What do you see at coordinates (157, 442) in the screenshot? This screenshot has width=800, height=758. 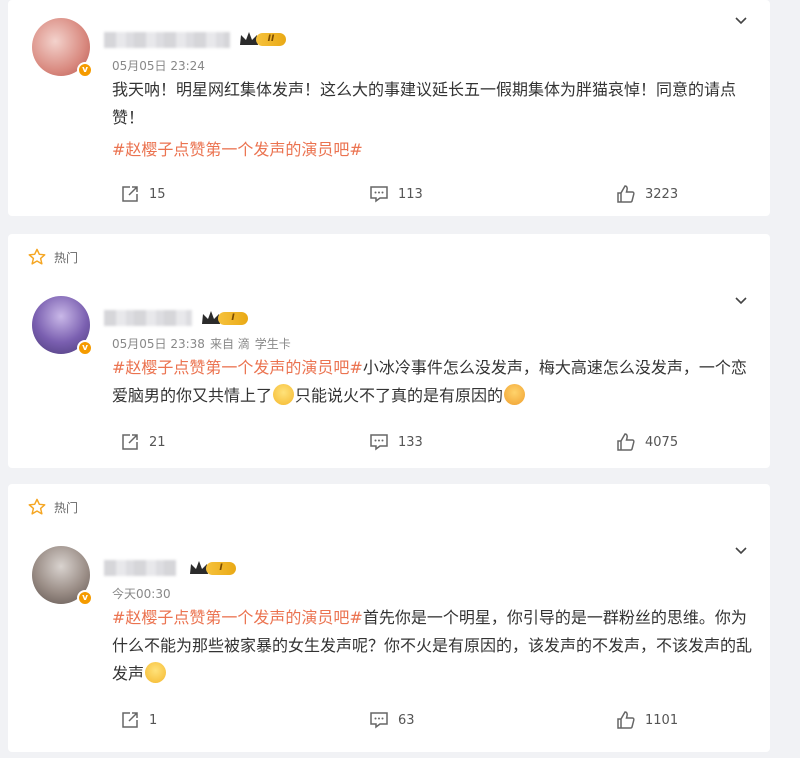 I see `share-count: 21` at bounding box center [157, 442].